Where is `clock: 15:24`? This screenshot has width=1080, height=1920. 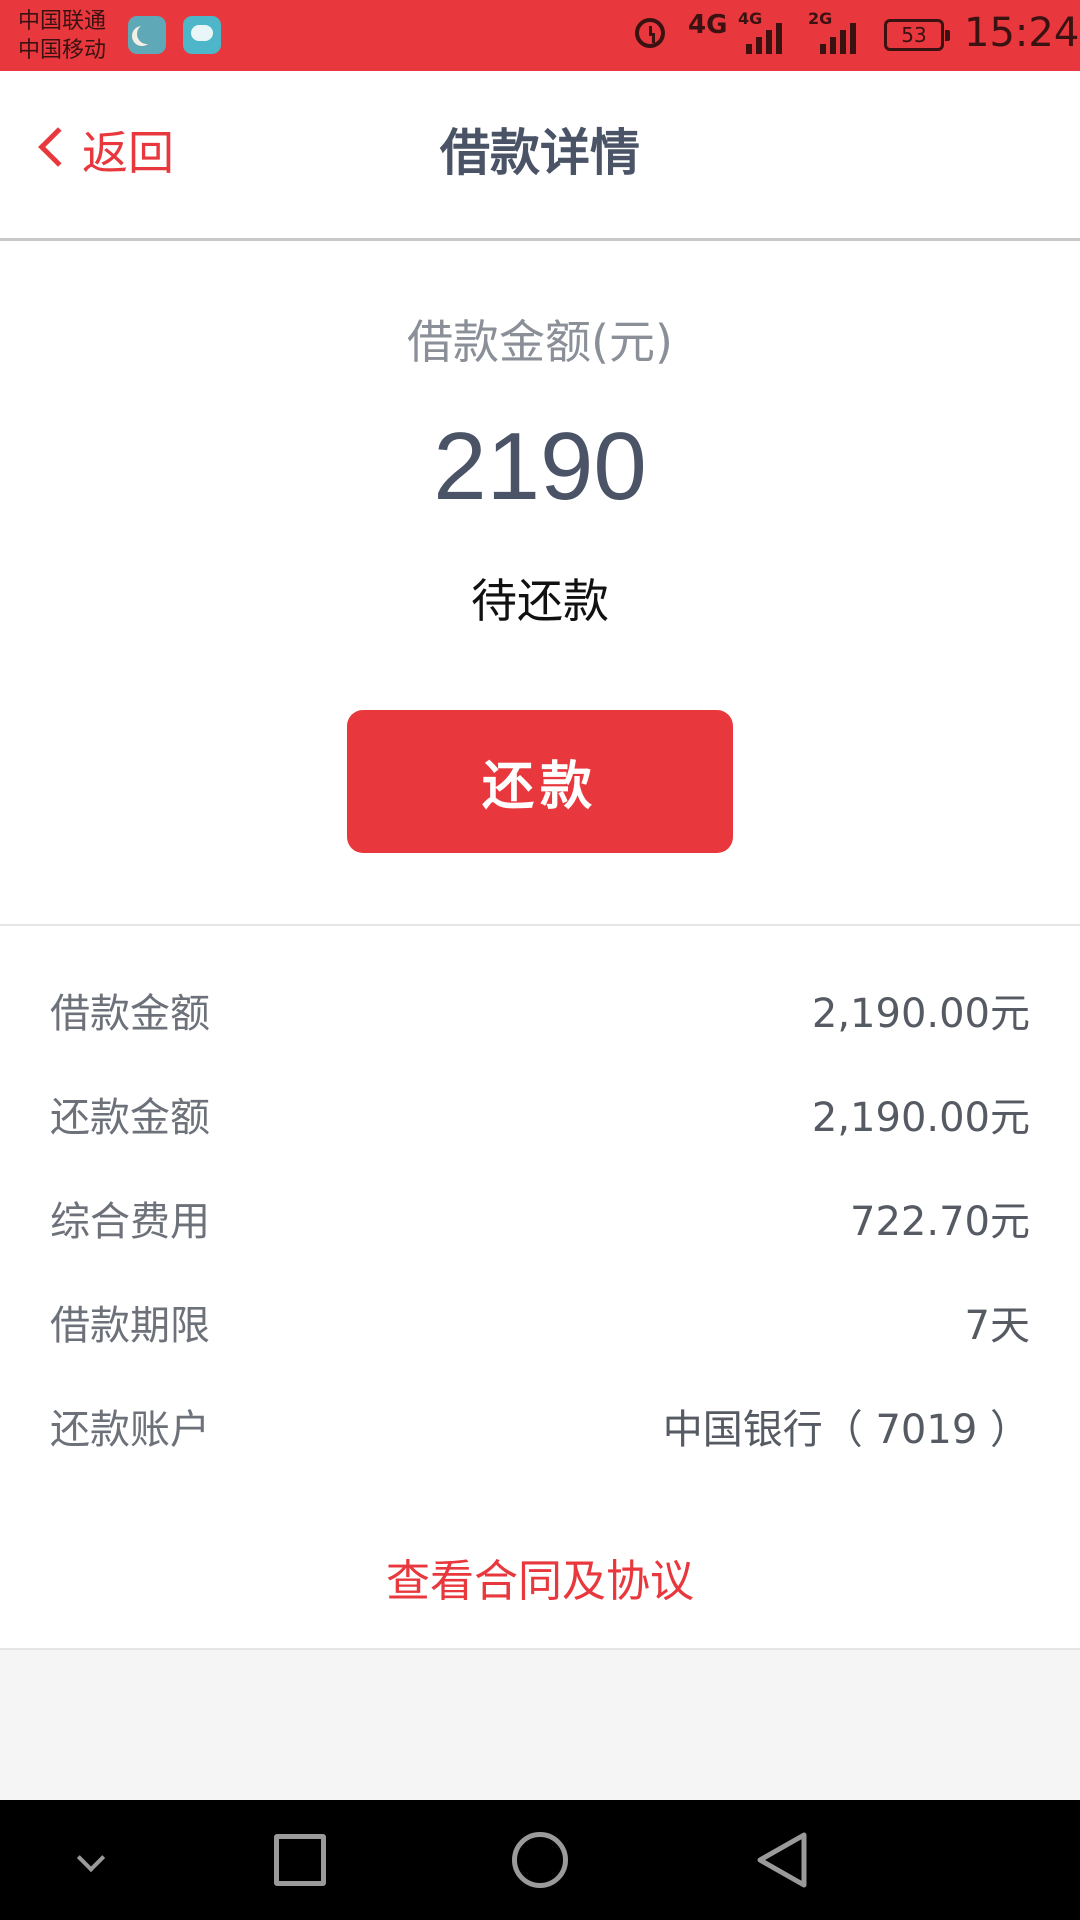 clock: 15:24 is located at coordinates (1022, 33).